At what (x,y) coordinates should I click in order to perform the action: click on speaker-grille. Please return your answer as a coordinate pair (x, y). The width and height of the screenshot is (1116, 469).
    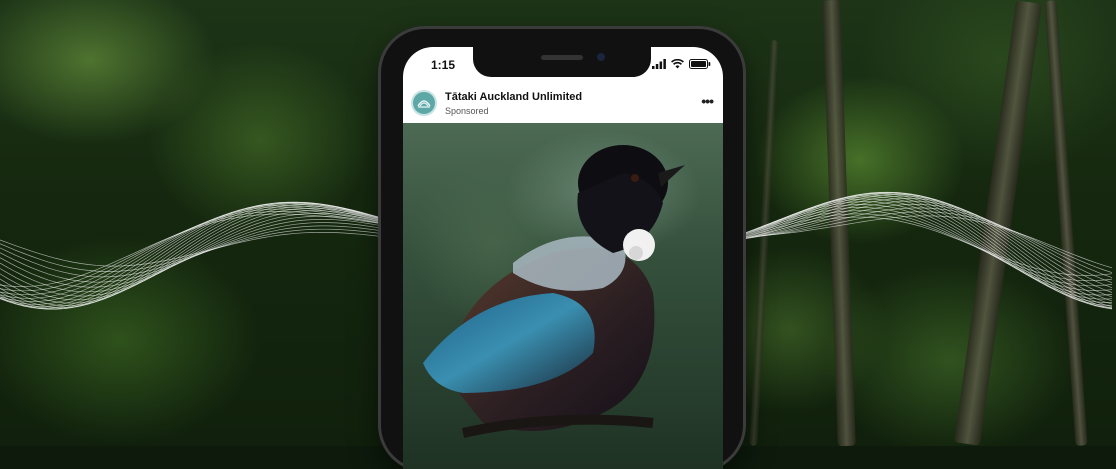
    Looking at the image, I should click on (562, 57).